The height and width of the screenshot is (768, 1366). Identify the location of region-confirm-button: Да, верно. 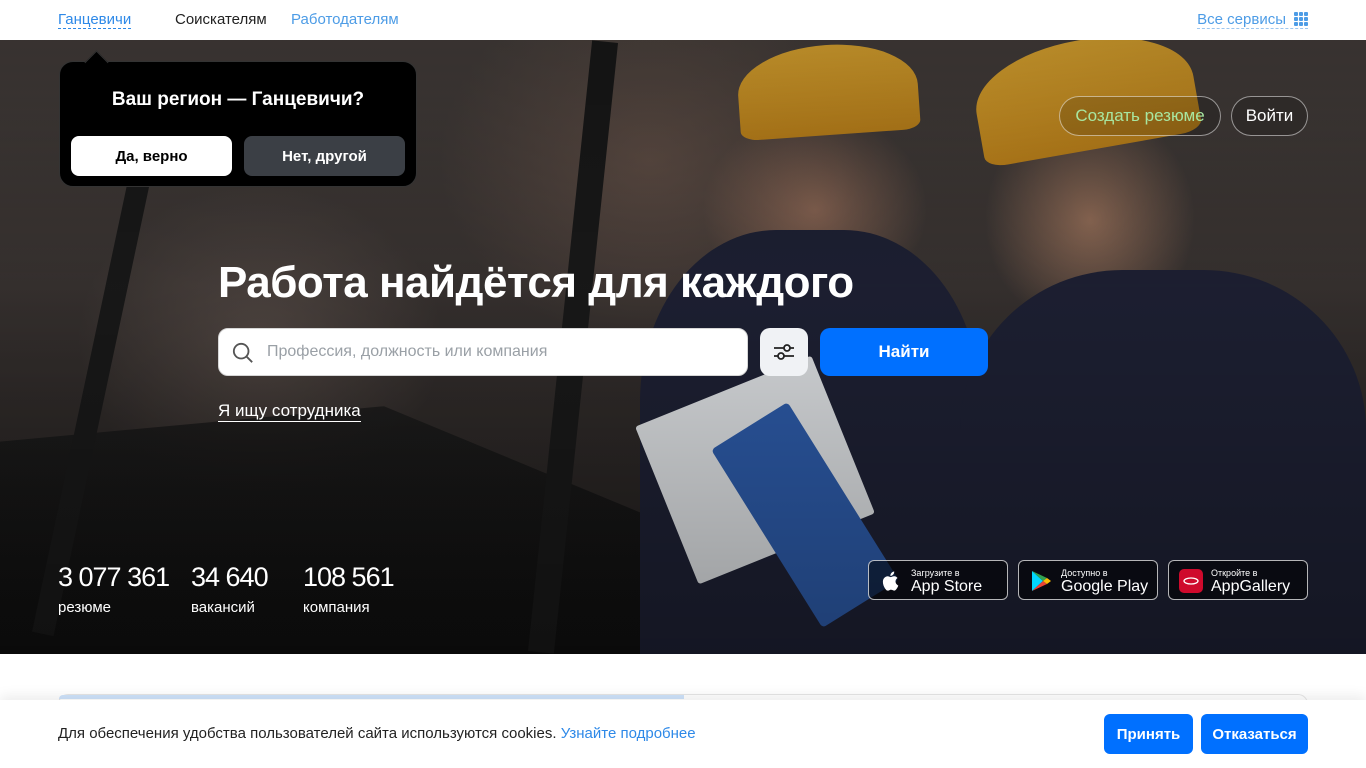
(151, 156).